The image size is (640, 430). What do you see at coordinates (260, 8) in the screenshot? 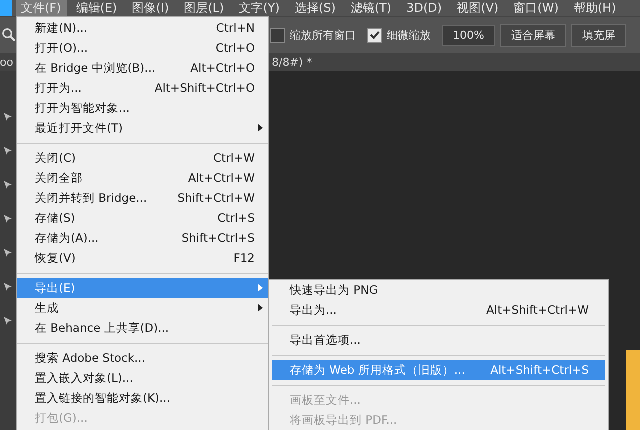
I see `menu-bar-item: 文字(Y)` at bounding box center [260, 8].